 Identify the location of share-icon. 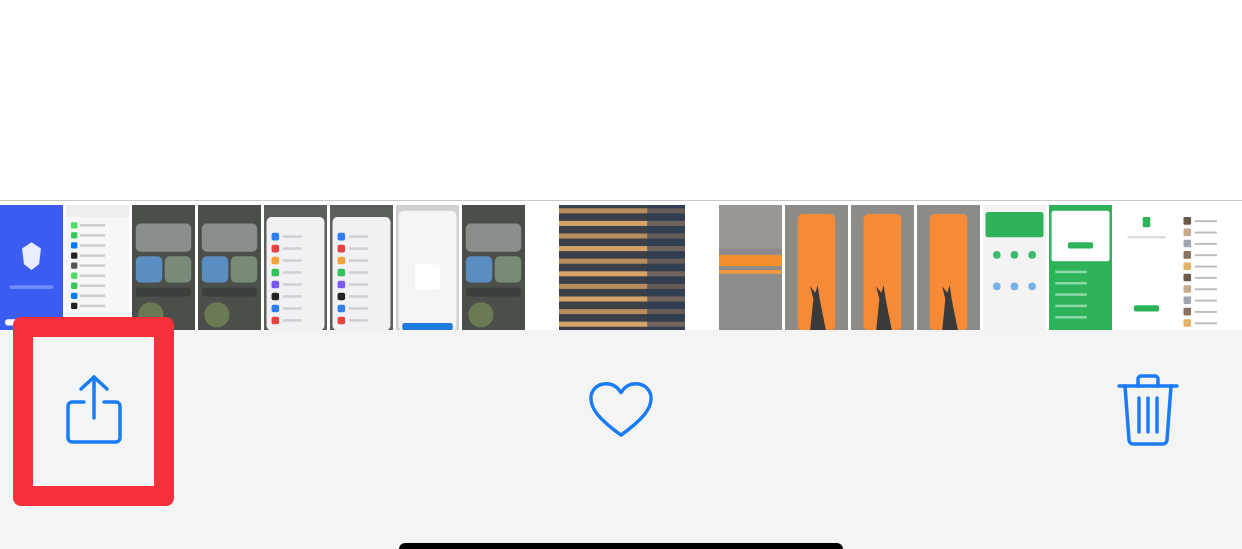
(94, 410).